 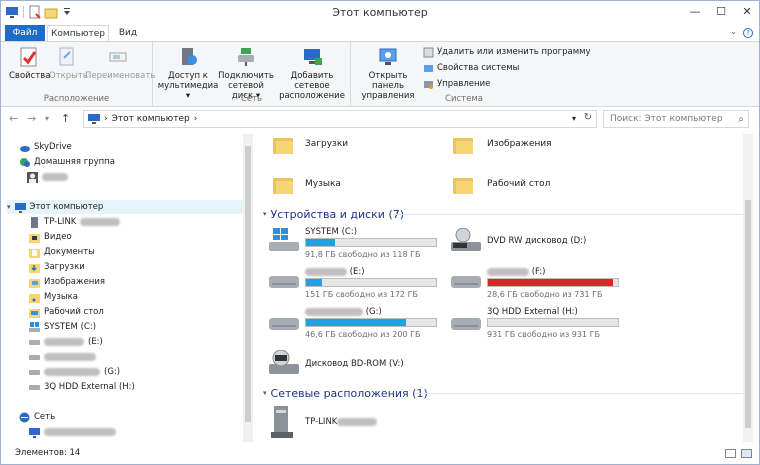 What do you see at coordinates (67, 57) in the screenshot?
I see `open-icon` at bounding box center [67, 57].